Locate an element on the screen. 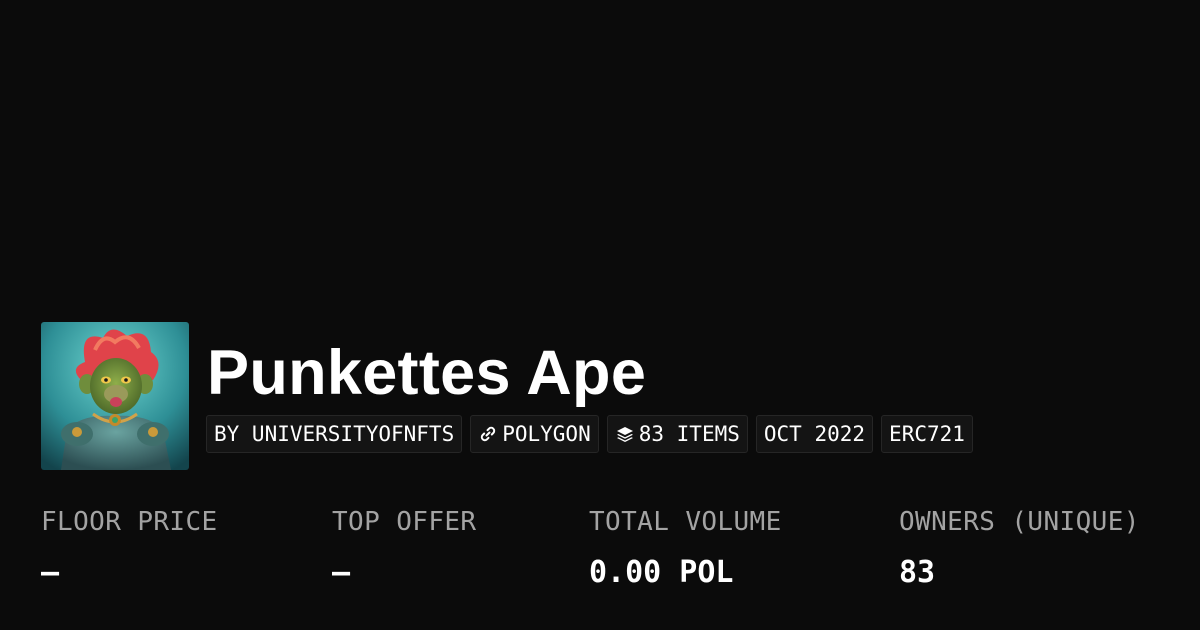 The image size is (1200, 630). collection-avatar is located at coordinates (115, 396).